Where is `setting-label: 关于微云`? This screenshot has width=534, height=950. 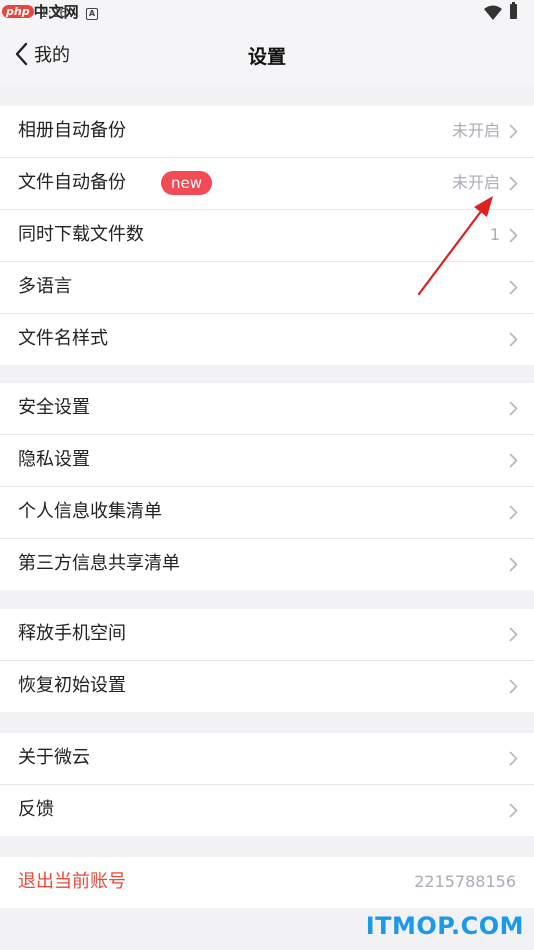 setting-label: 关于微云 is located at coordinates (54, 757).